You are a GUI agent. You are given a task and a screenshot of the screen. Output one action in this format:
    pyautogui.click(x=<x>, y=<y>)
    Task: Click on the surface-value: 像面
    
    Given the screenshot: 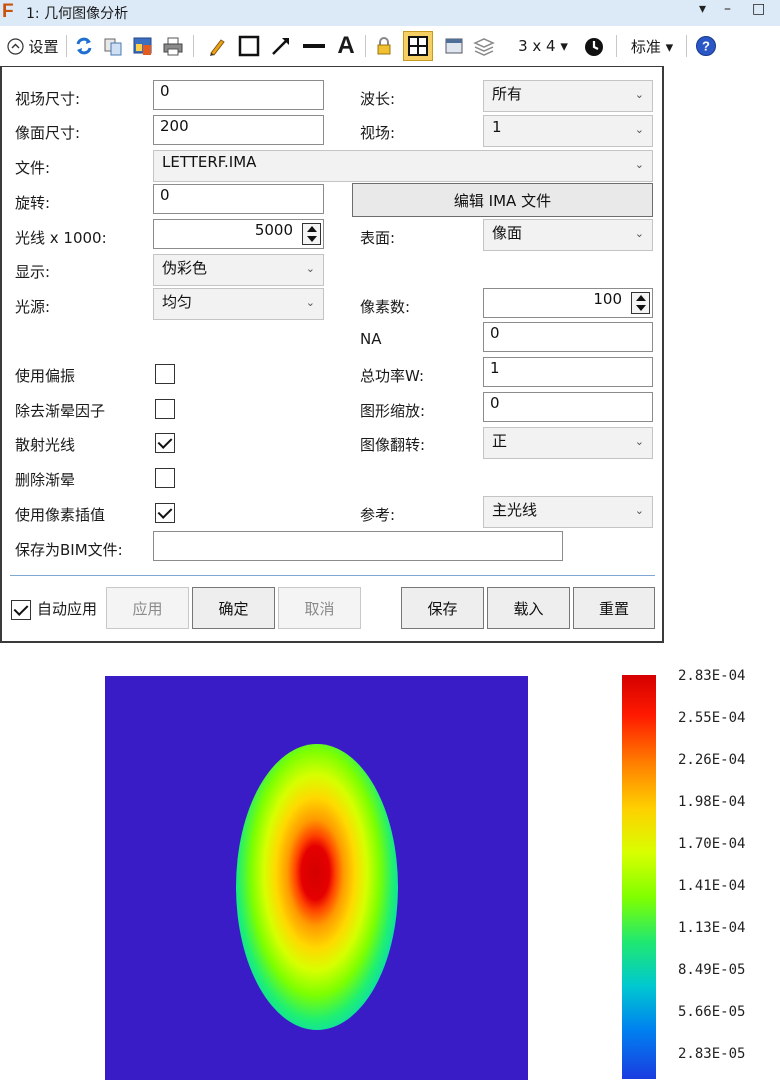 What is the action you would take?
    pyautogui.click(x=507, y=233)
    